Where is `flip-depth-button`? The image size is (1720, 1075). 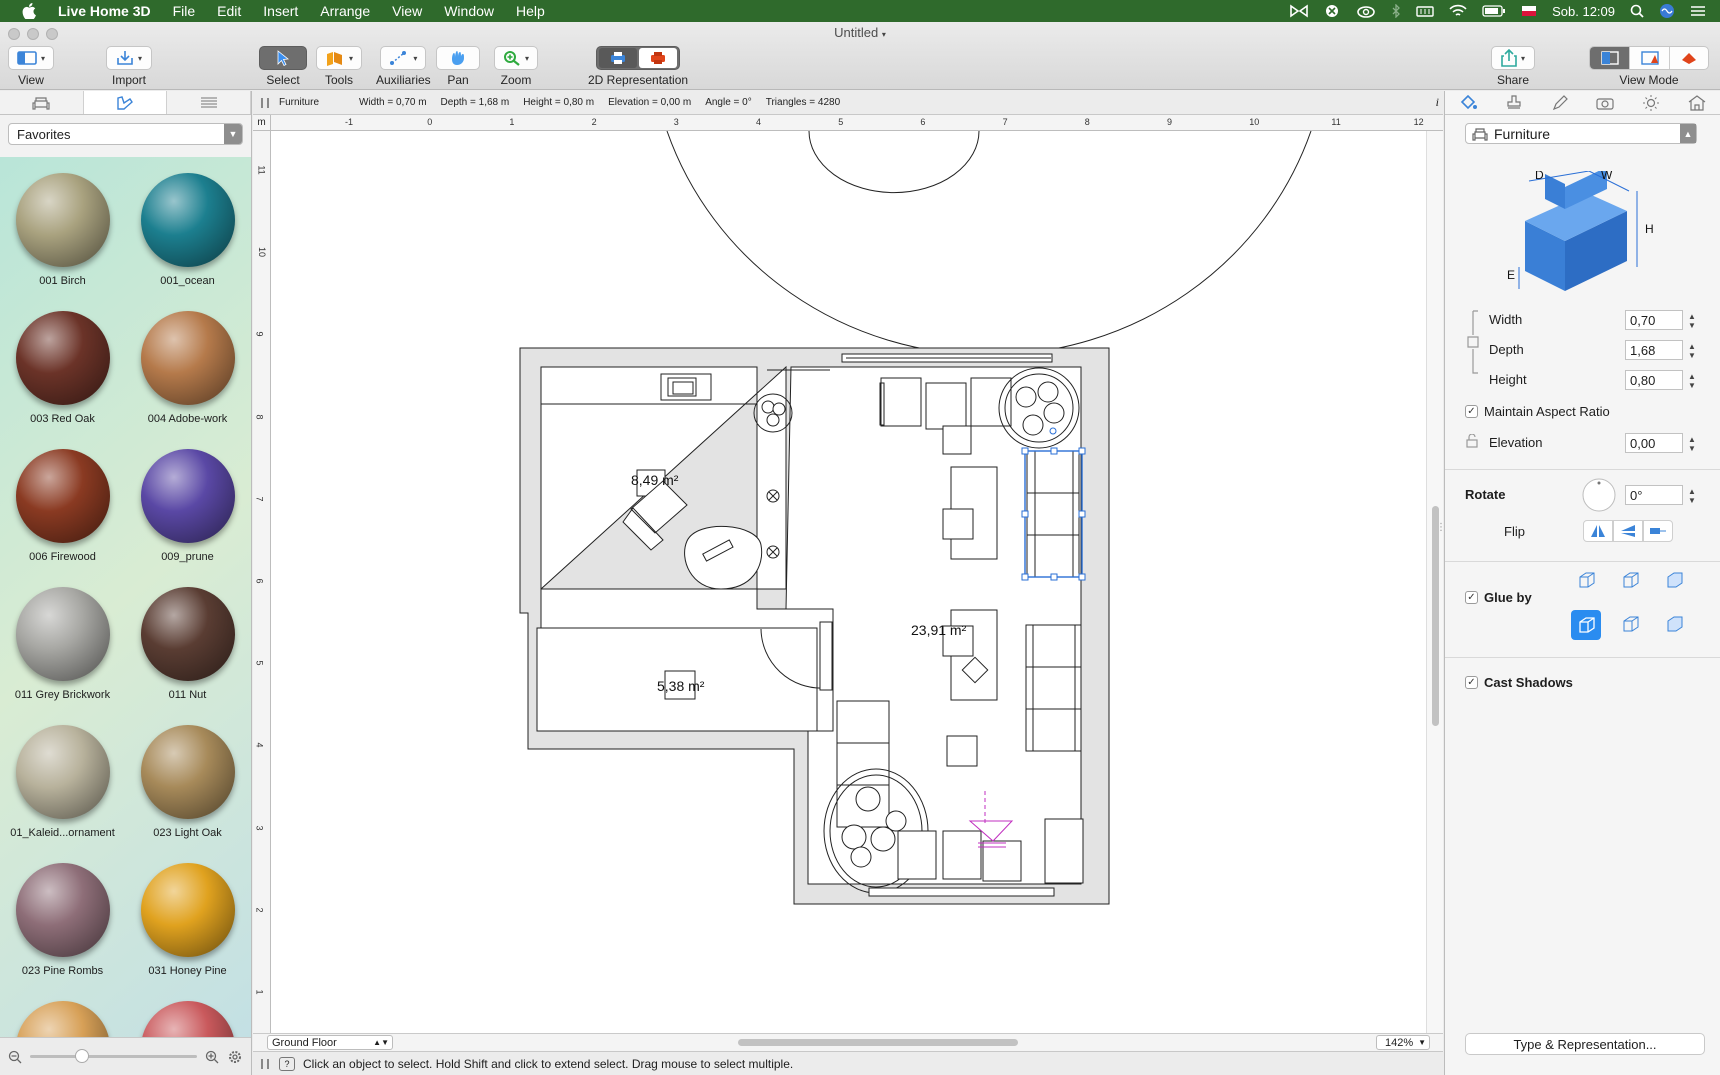 flip-depth-button is located at coordinates (1658, 531).